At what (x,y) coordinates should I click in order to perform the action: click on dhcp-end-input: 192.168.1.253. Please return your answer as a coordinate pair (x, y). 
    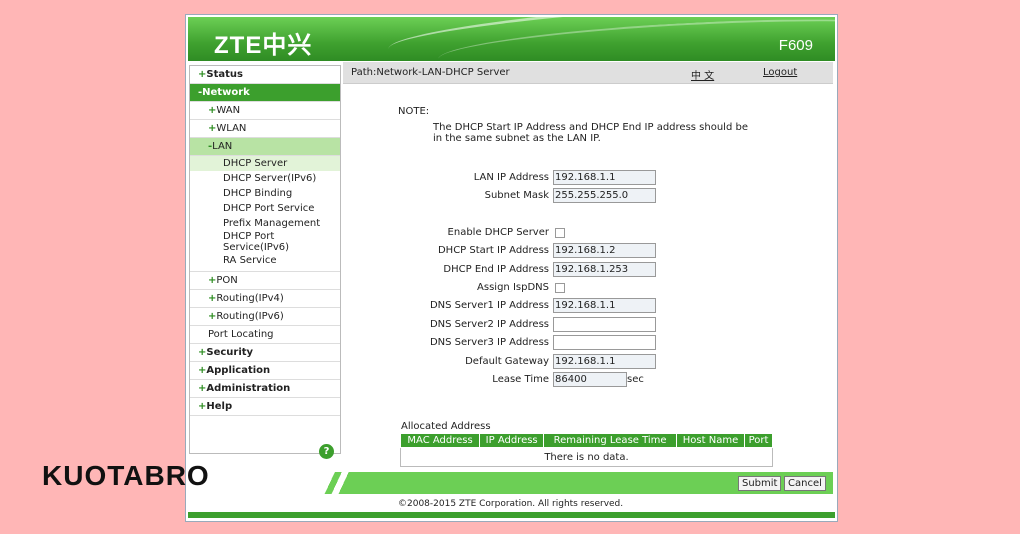
    Looking at the image, I should click on (604, 269).